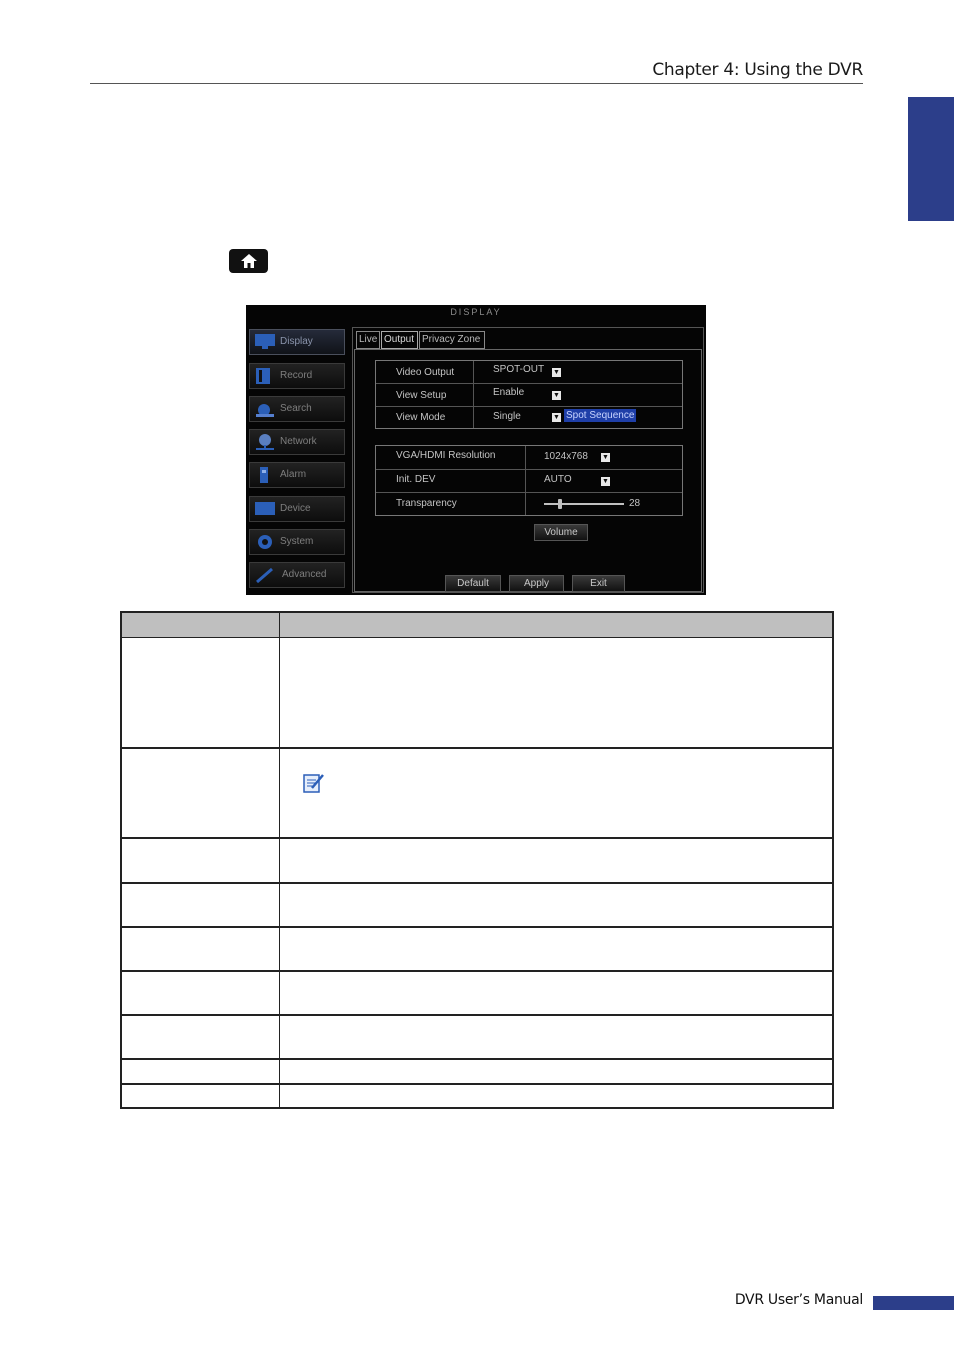 This screenshot has height=1350, width=954. I want to click on view-setup-label: View Setup, so click(421, 395).